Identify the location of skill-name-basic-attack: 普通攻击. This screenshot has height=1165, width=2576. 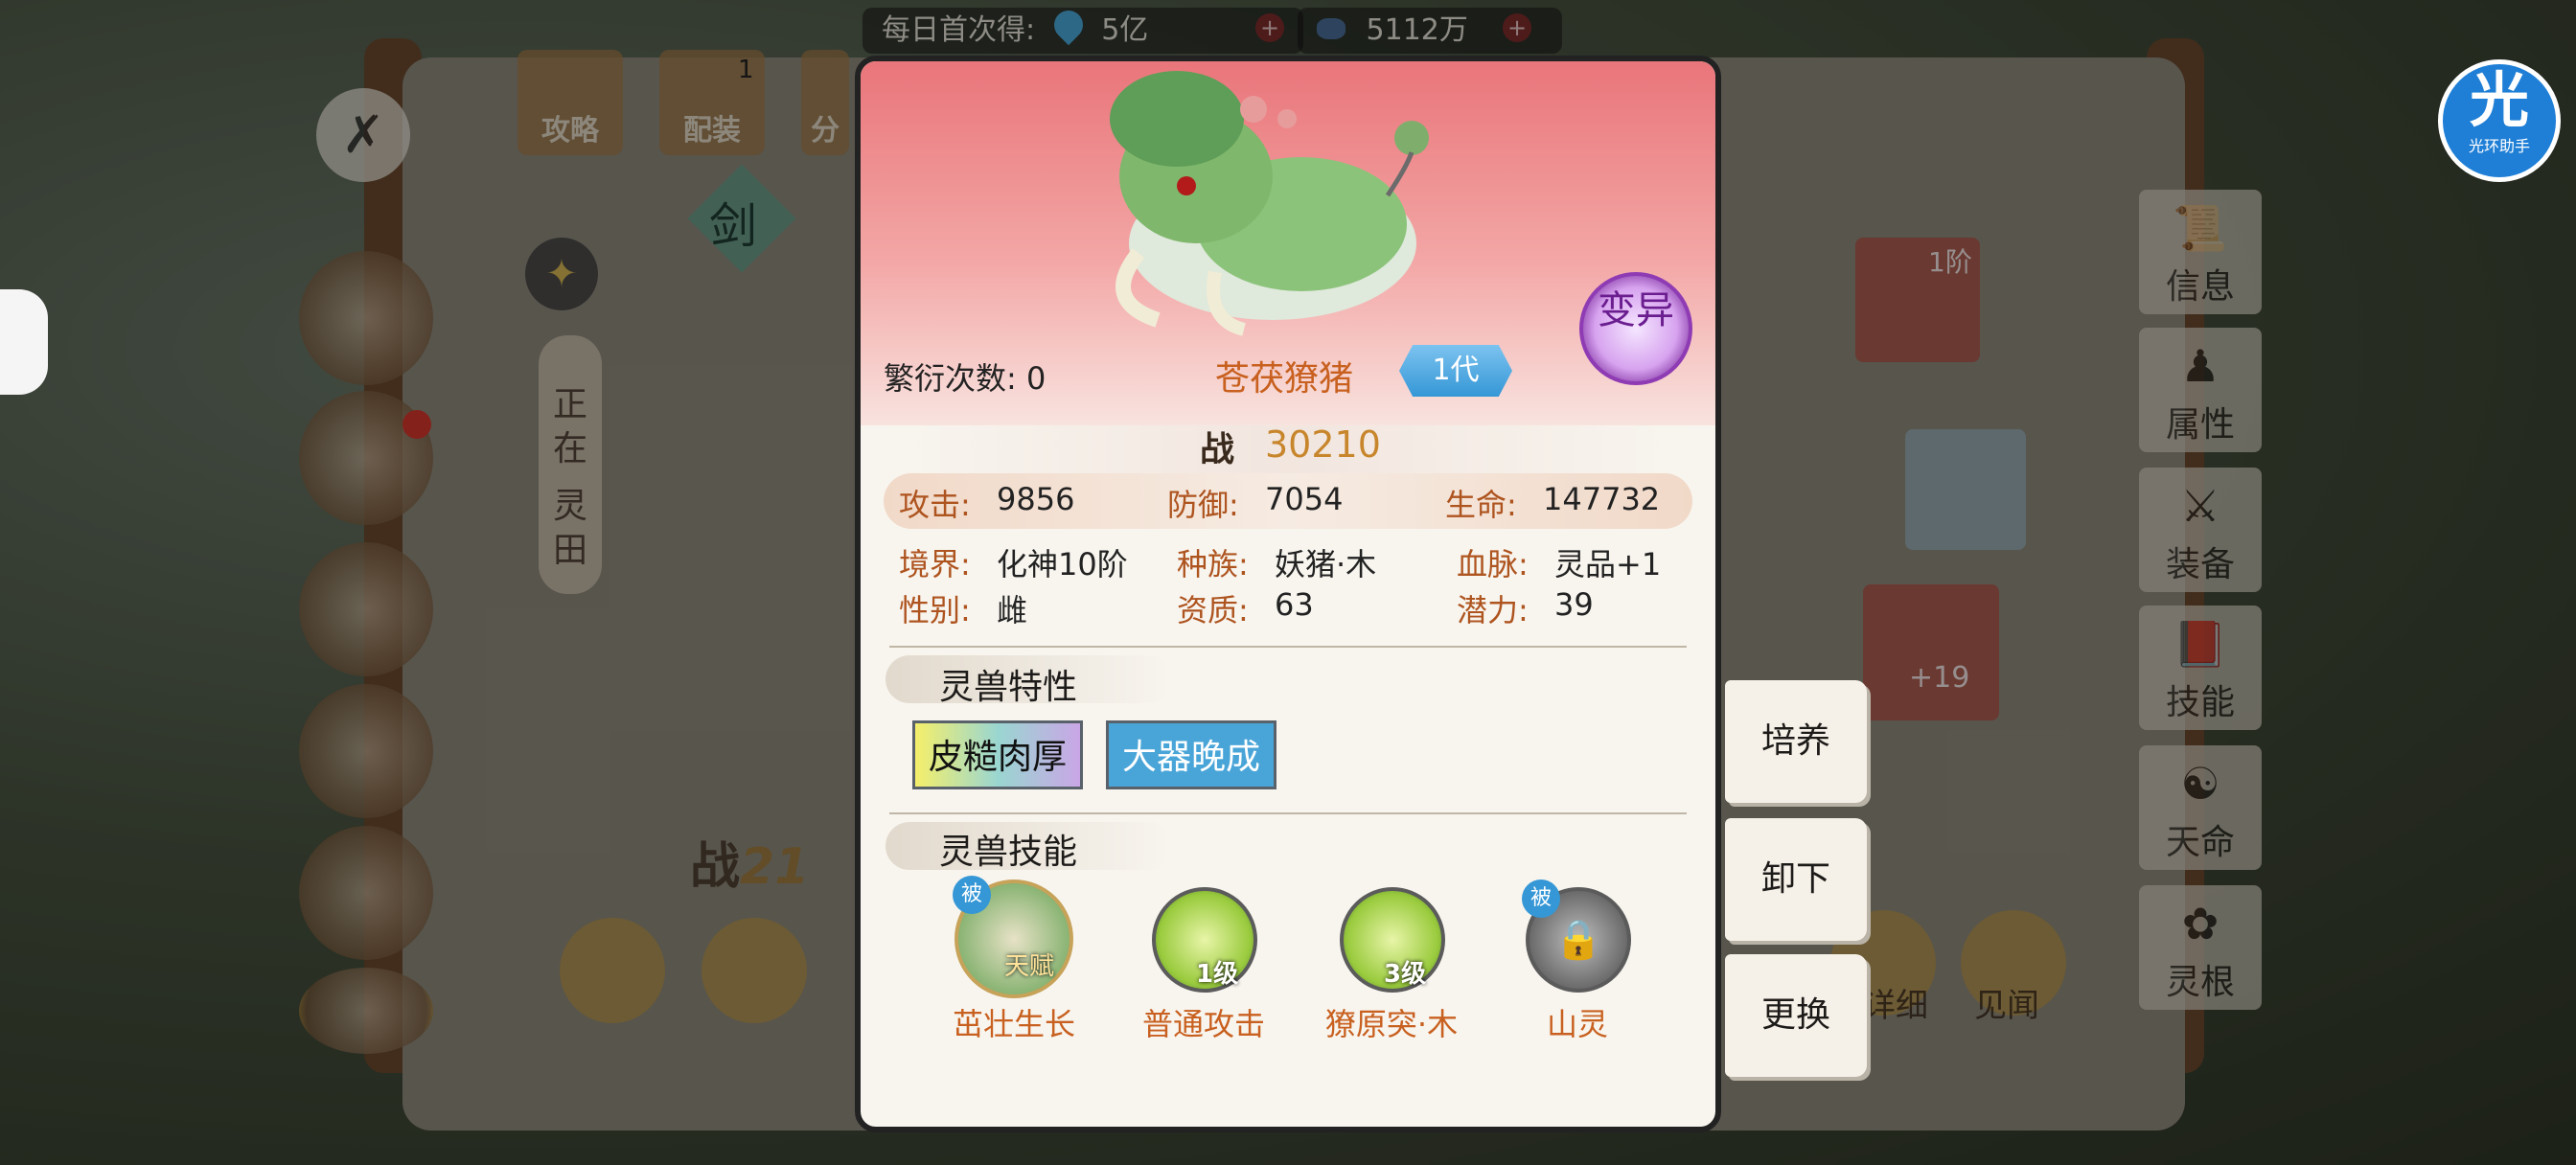
(1203, 1024).